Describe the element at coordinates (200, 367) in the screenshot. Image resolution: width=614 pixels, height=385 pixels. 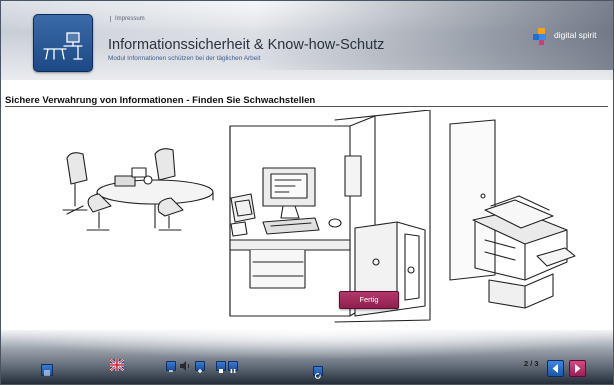
I see `volume-up-icon` at that location.